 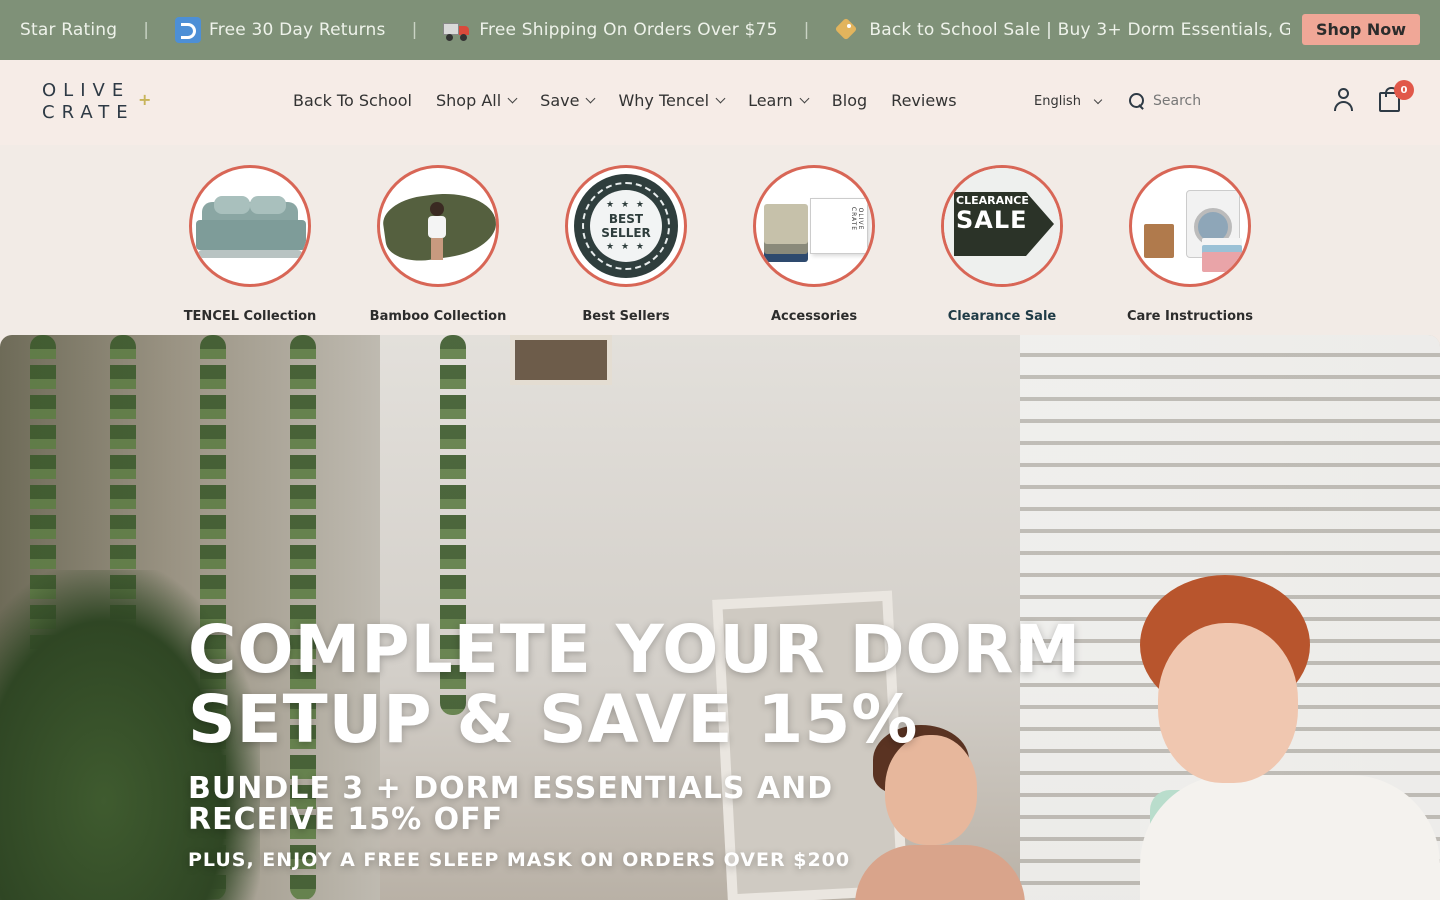 I want to click on nav-item-learn: Learn, so click(x=779, y=100).